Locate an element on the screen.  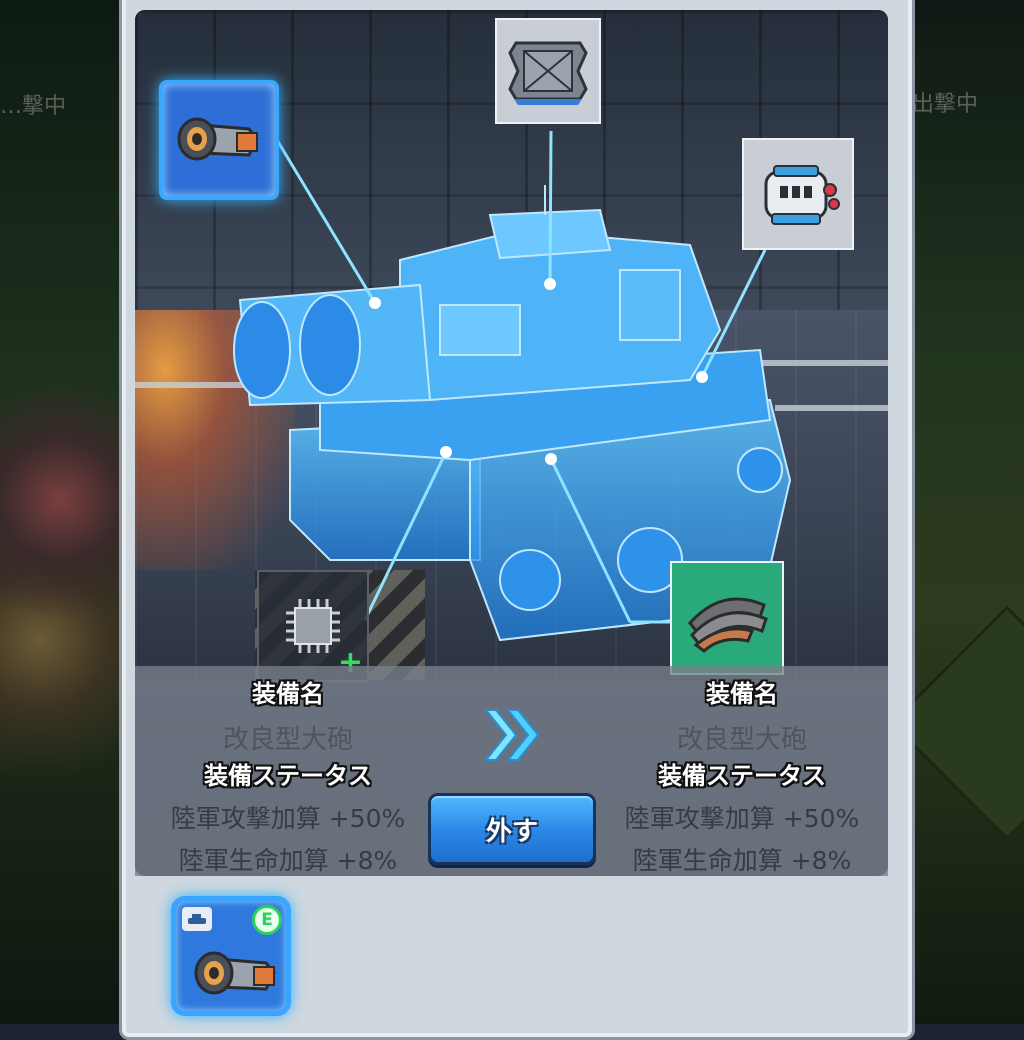
armor-plate-icon is located at coordinates (548, 73).